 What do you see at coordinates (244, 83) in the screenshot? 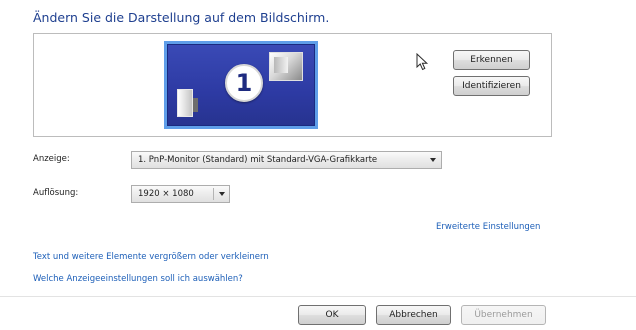
I see `monitor-number-badge: 1` at bounding box center [244, 83].